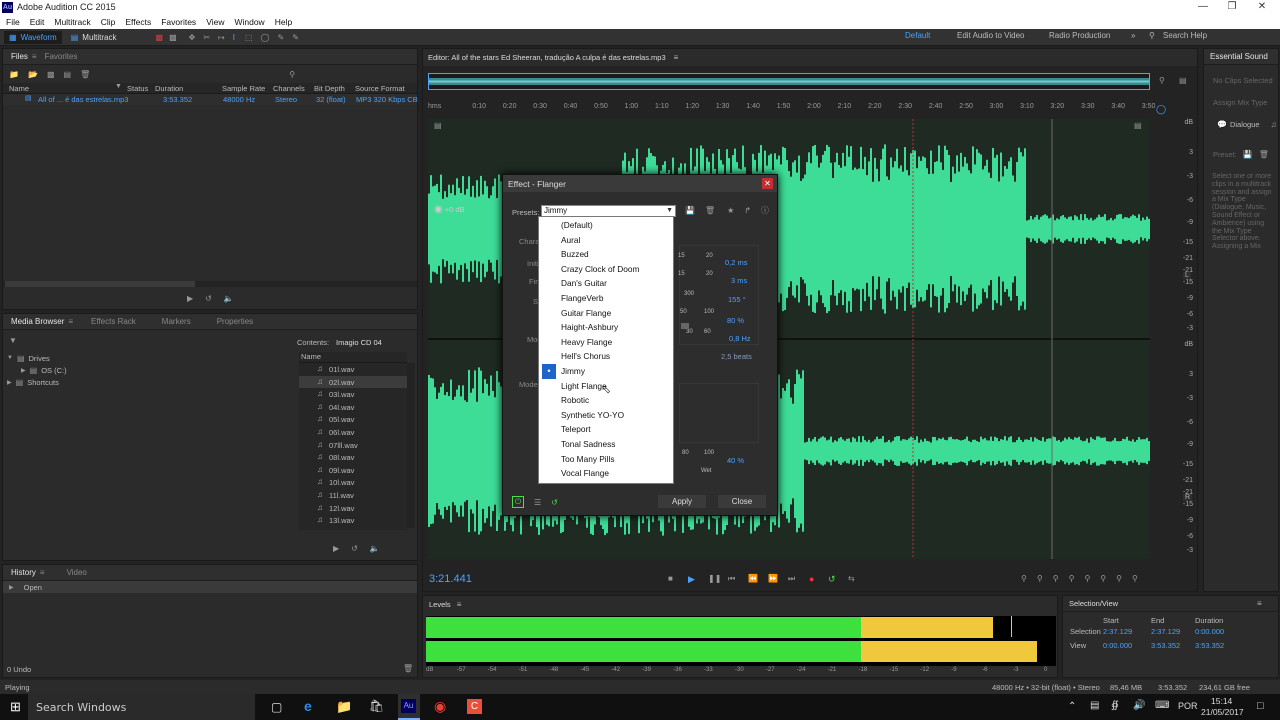 This screenshot has width=1280, height=720. What do you see at coordinates (173, 37) in the screenshot?
I see `spectral-pitch-icon: ▩` at bounding box center [173, 37].